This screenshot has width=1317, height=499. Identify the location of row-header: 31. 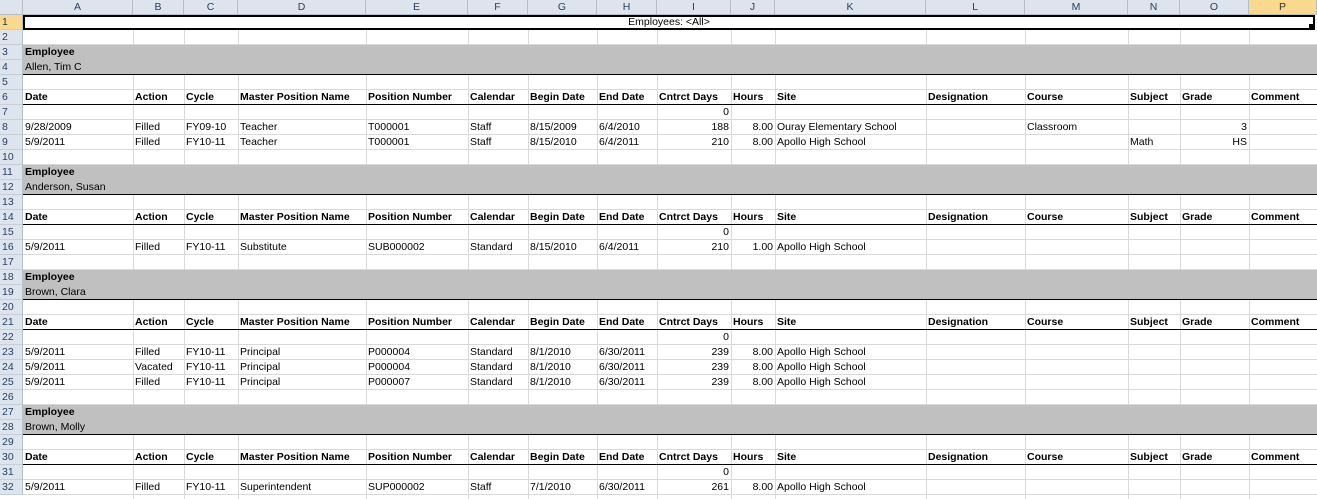
(11, 472).